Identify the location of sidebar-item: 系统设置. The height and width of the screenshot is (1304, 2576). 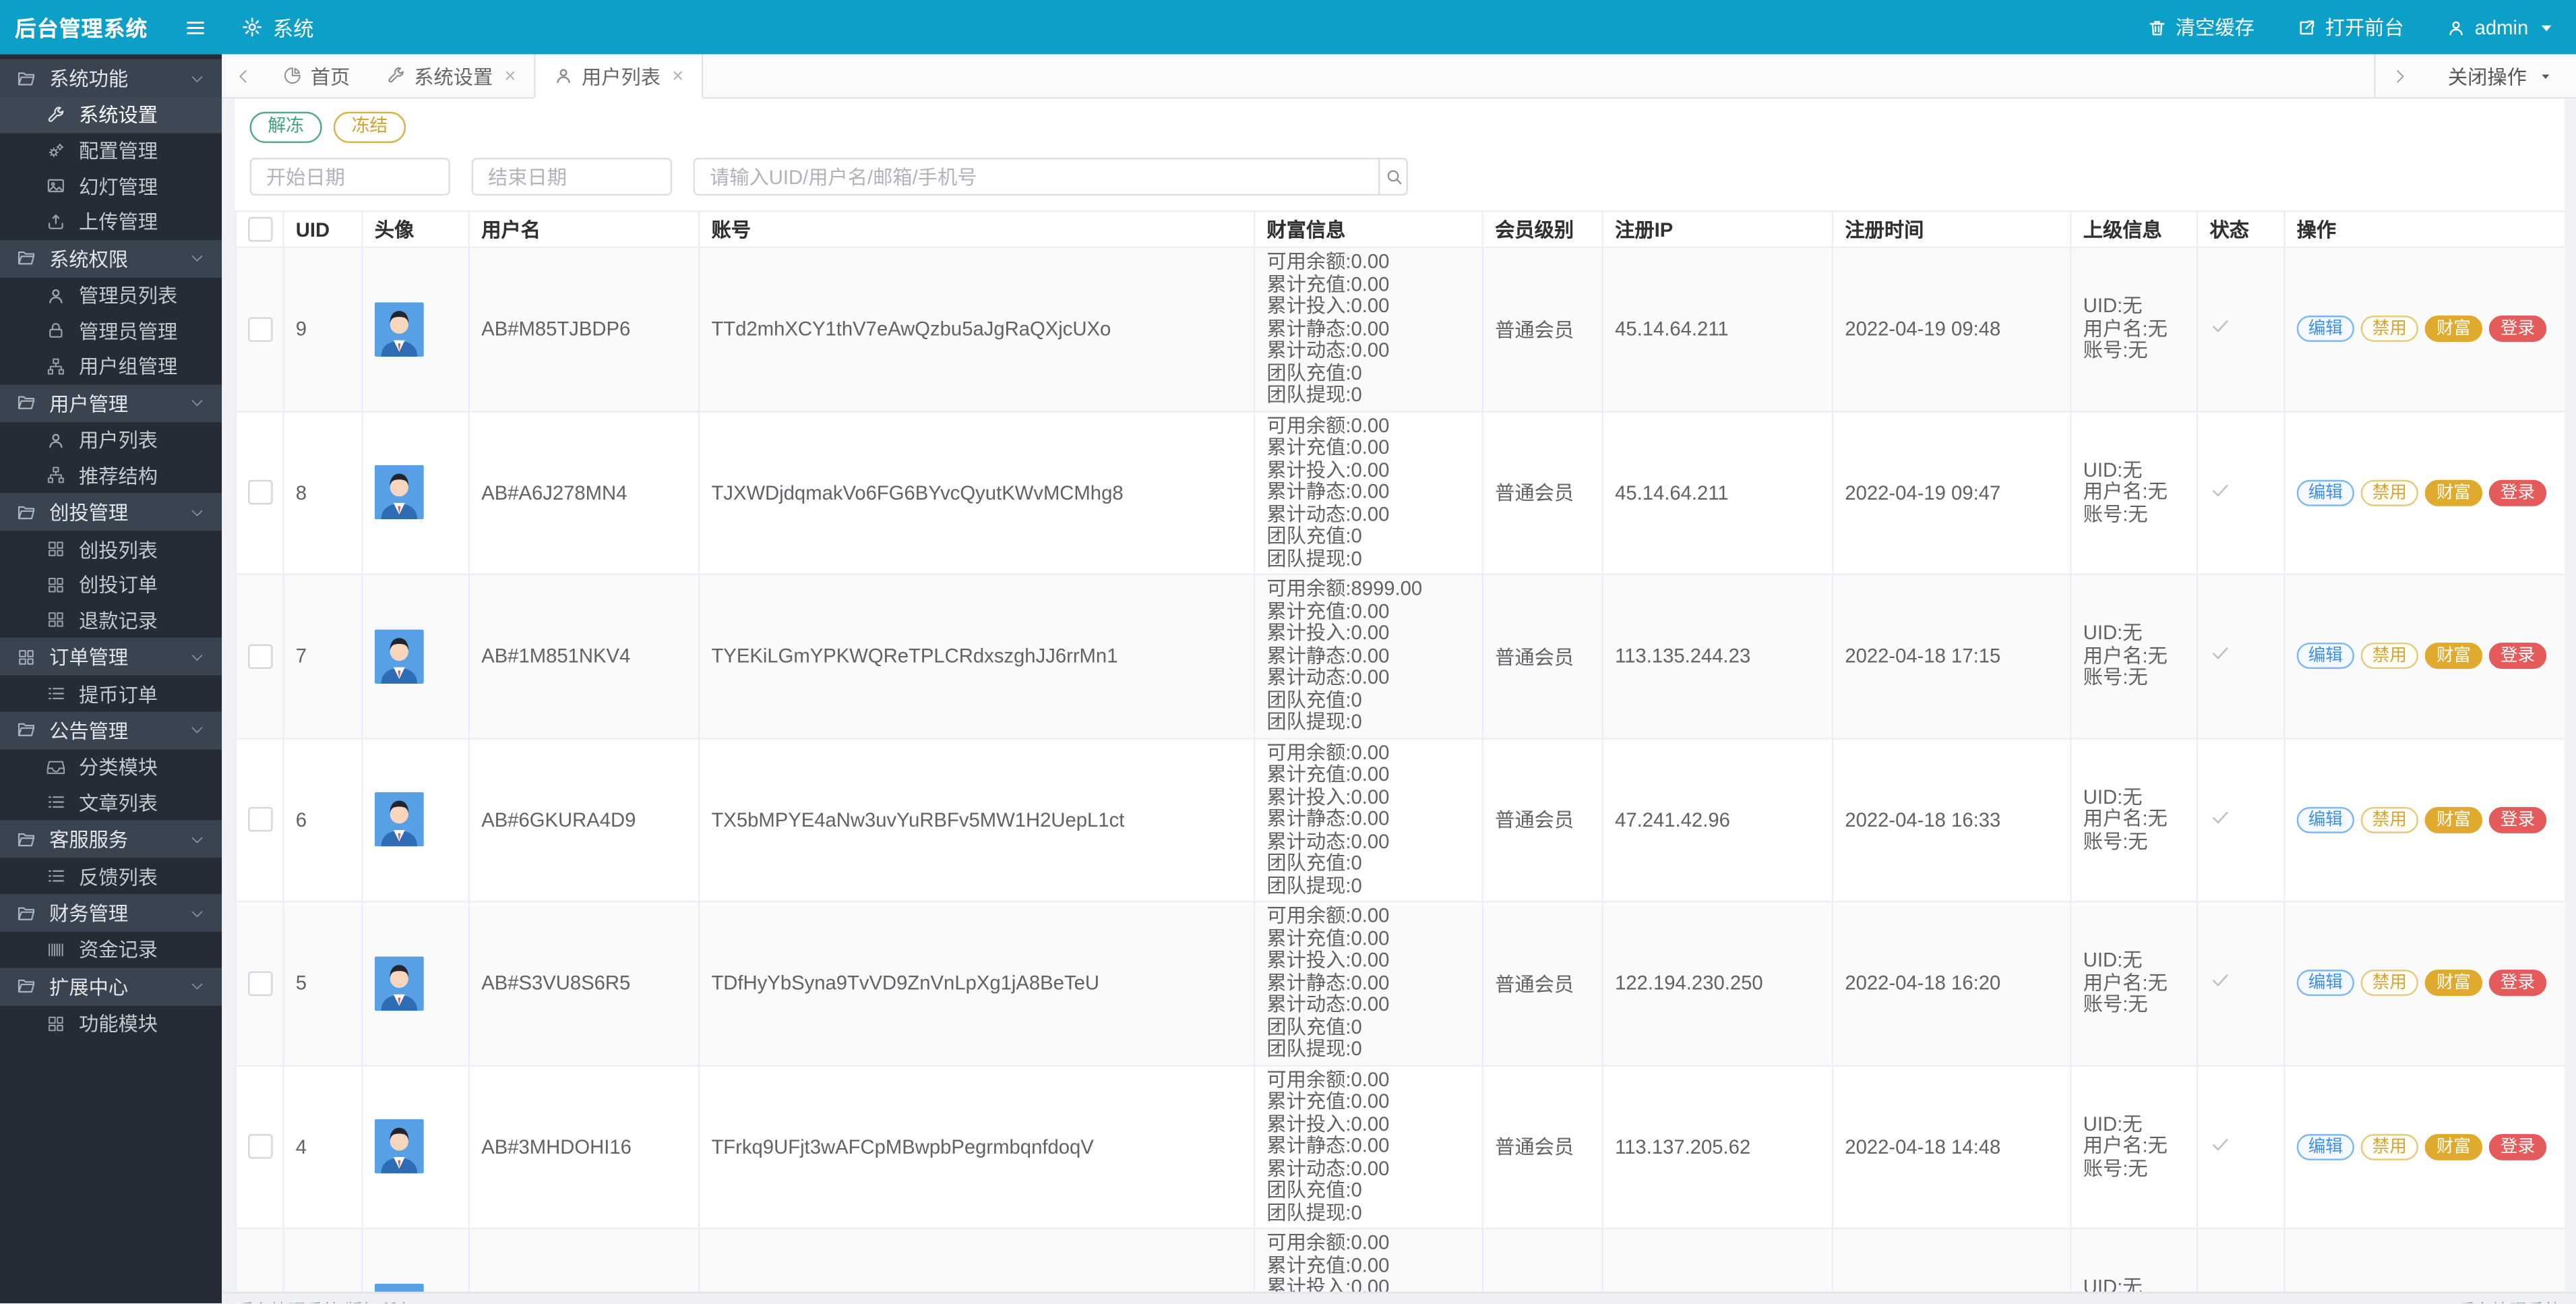
(111, 115).